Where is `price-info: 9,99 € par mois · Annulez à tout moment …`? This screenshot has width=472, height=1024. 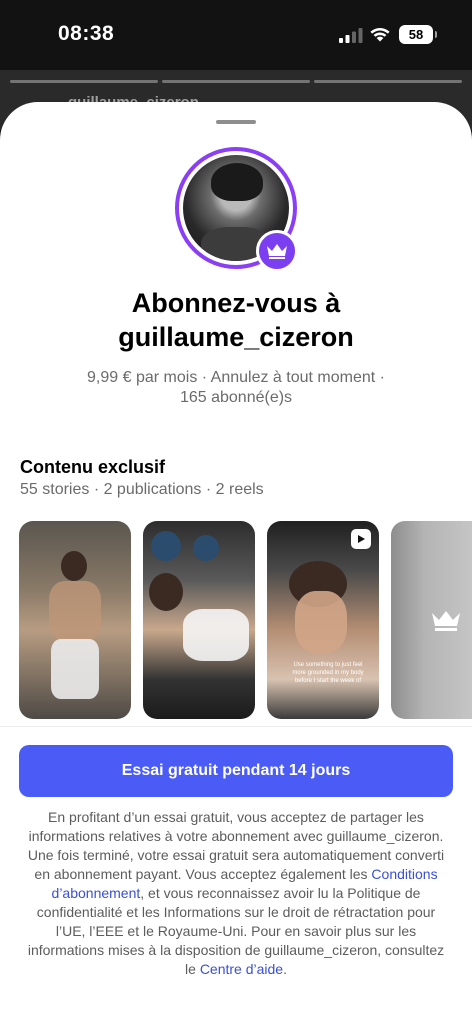
price-info: 9,99 € par mois · Annulez à tout moment … is located at coordinates (236, 387).